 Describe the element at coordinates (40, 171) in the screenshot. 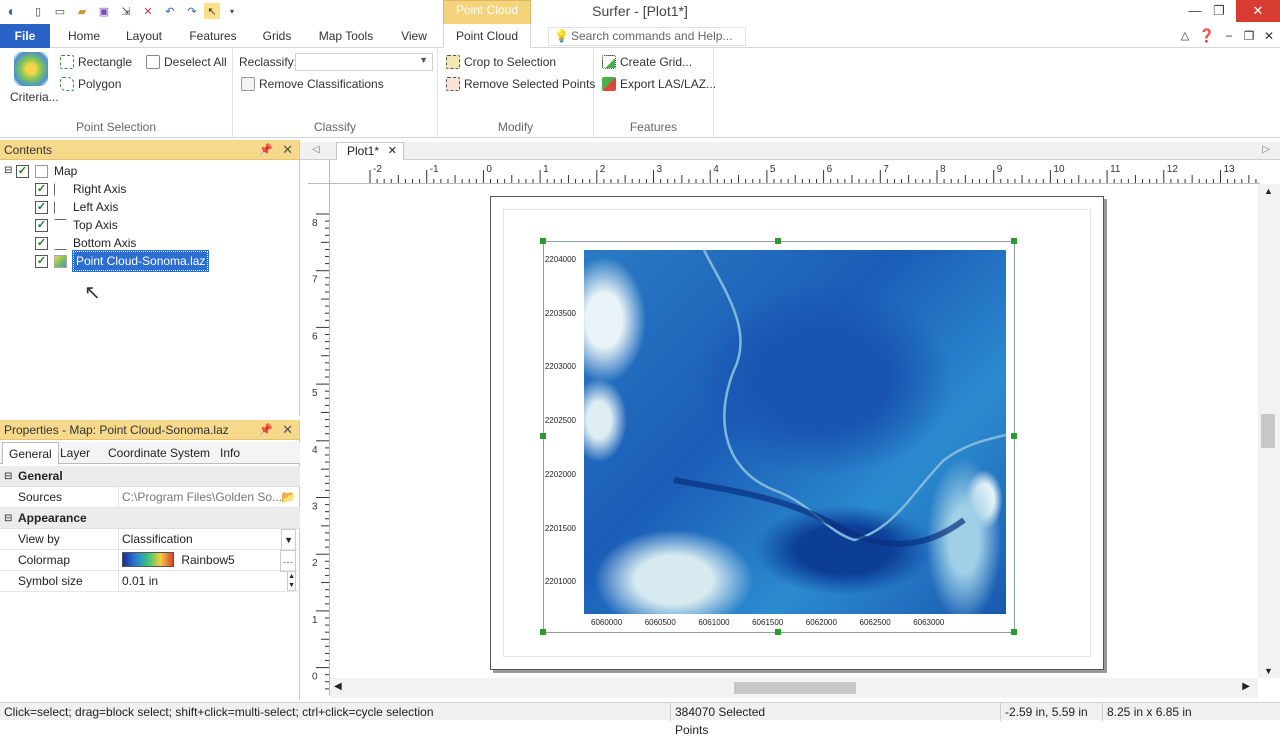

I see `tree-item-map: ⊟ ✓ Map` at that location.